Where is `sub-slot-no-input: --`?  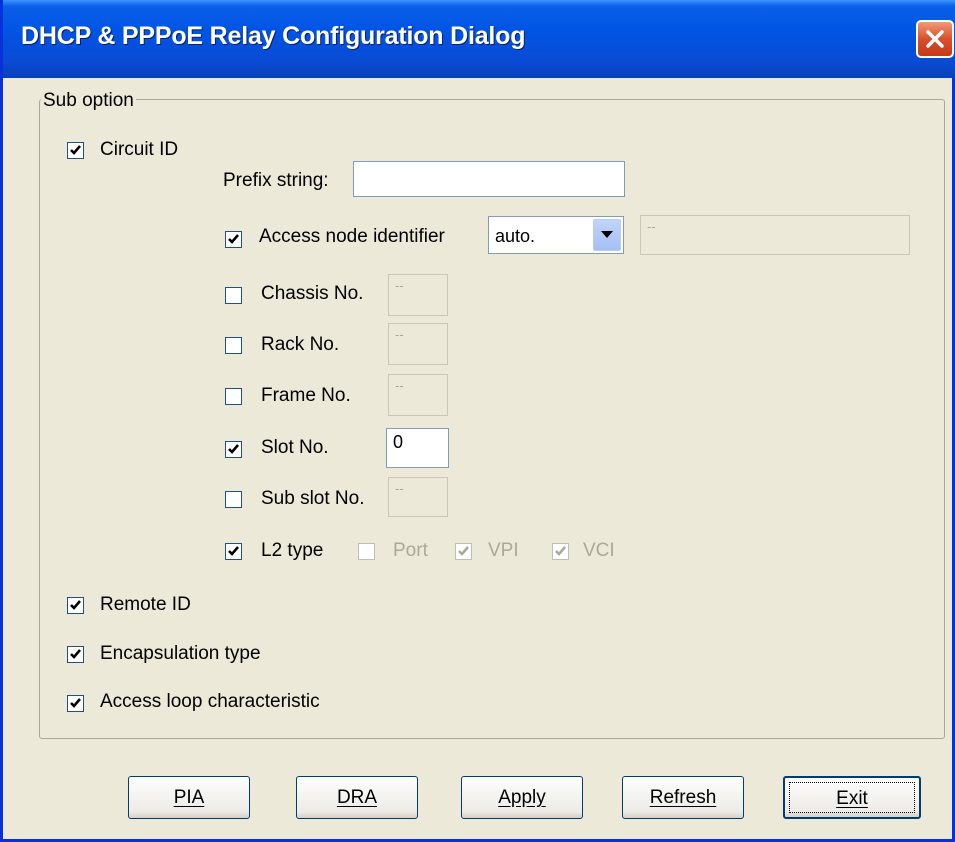
sub-slot-no-input: -- is located at coordinates (418, 497).